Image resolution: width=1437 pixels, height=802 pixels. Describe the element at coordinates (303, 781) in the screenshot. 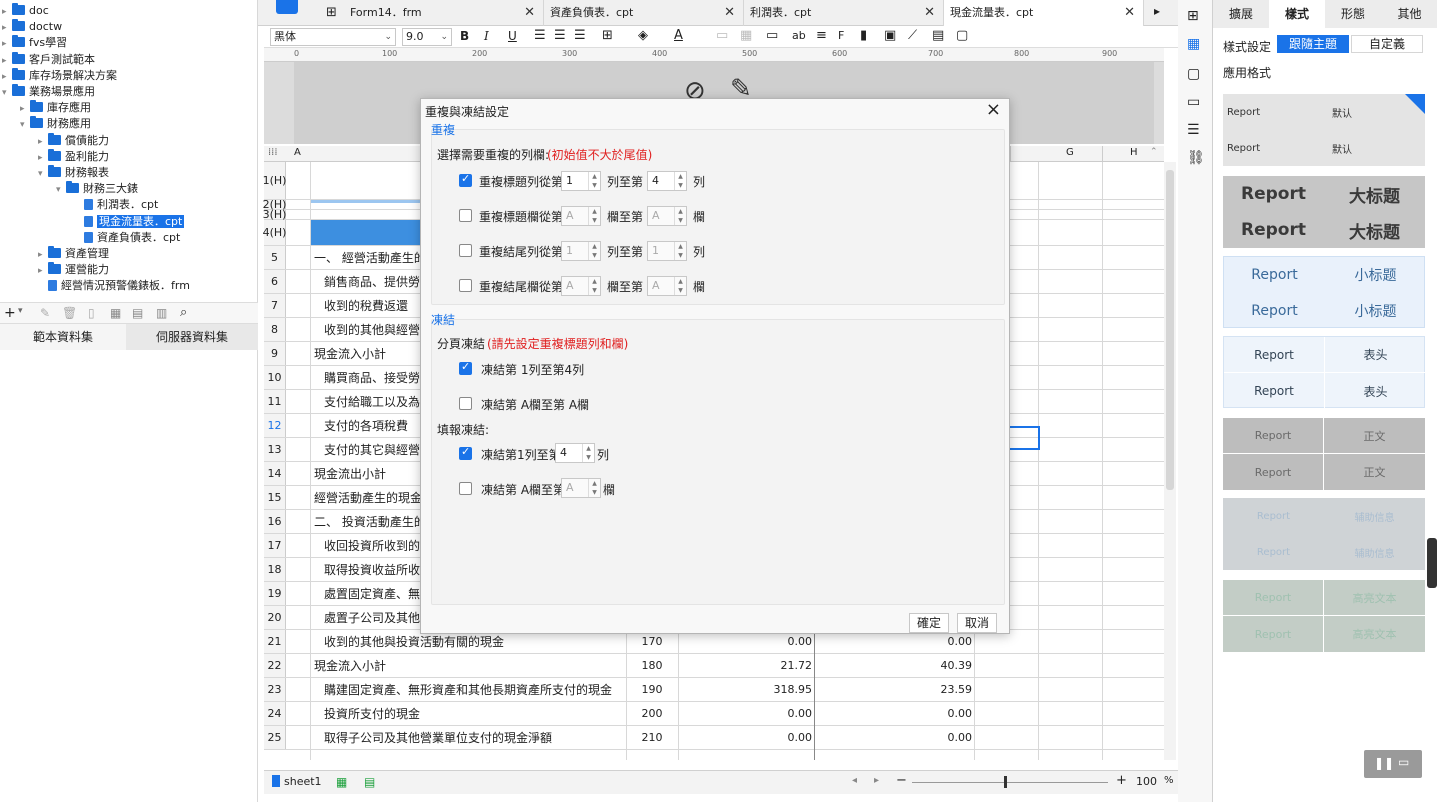

I see `sheet-tab: sheet1` at that location.